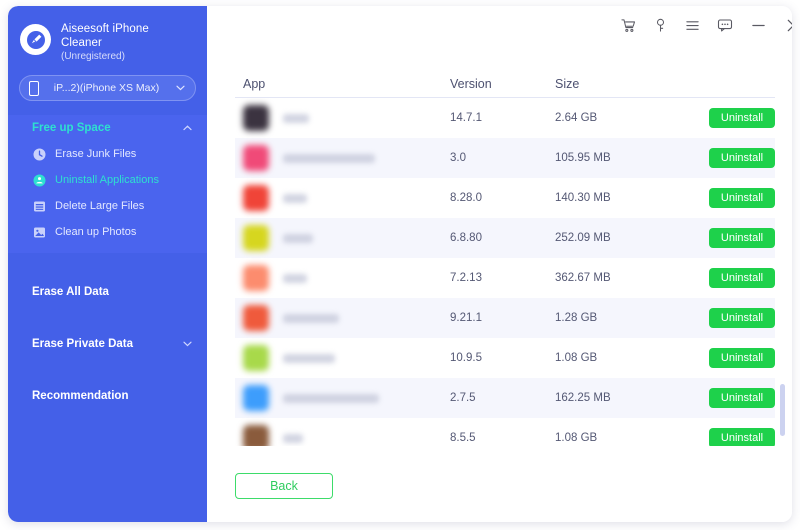 Image resolution: width=800 pixels, height=530 pixels. What do you see at coordinates (505, 358) in the screenshot?
I see `table-row: 10.9.5 1.08 GB Uninstall` at bounding box center [505, 358].